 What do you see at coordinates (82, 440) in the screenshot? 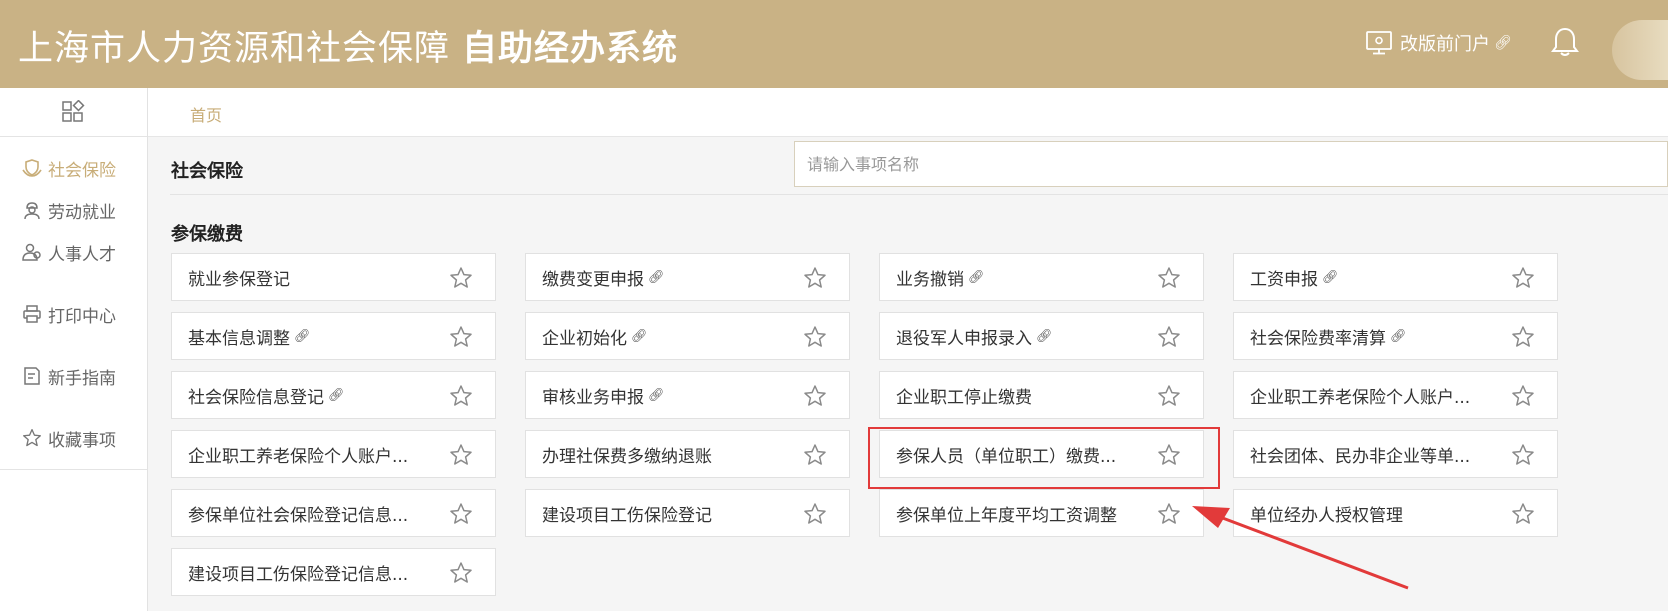
I see `sidebar-item-label: 收藏事项` at bounding box center [82, 440].